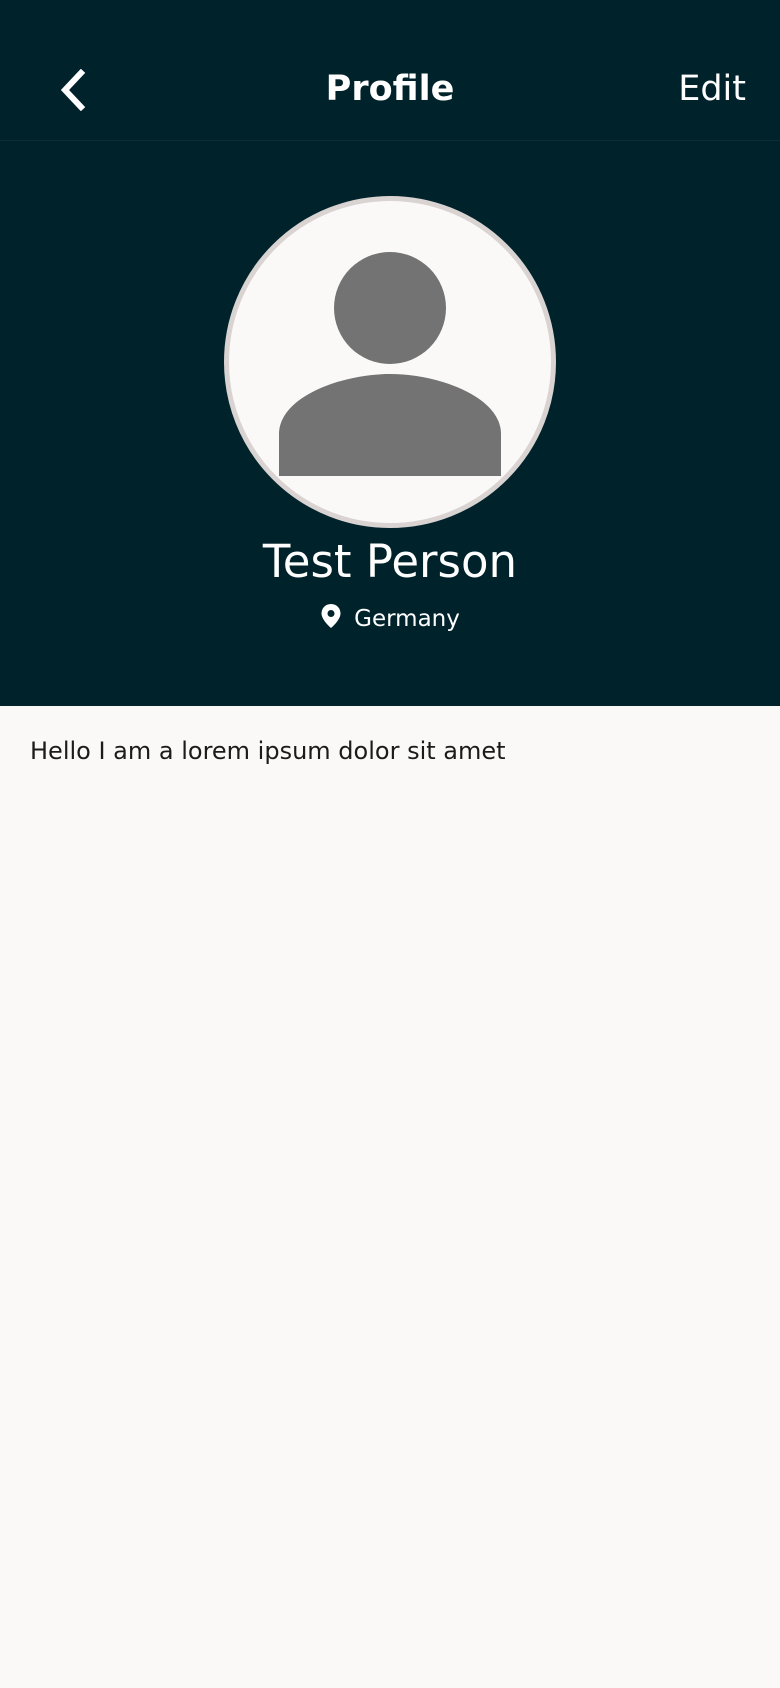 The width and height of the screenshot is (780, 1688). I want to click on person-placeholder-icon, so click(390, 364).